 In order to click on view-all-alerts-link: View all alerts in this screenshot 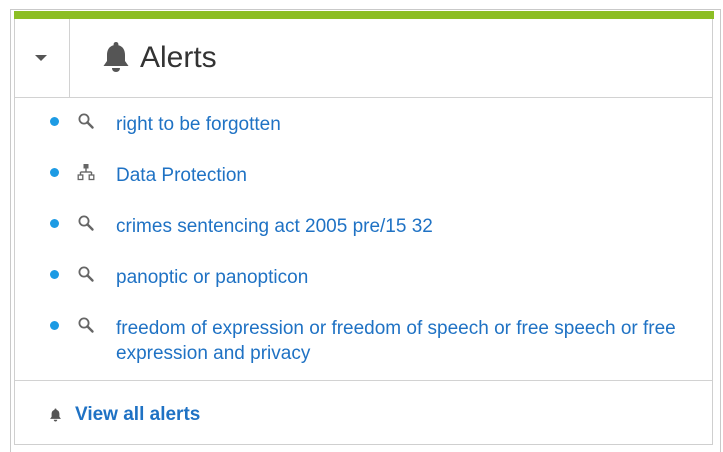, I will do `click(137, 415)`.